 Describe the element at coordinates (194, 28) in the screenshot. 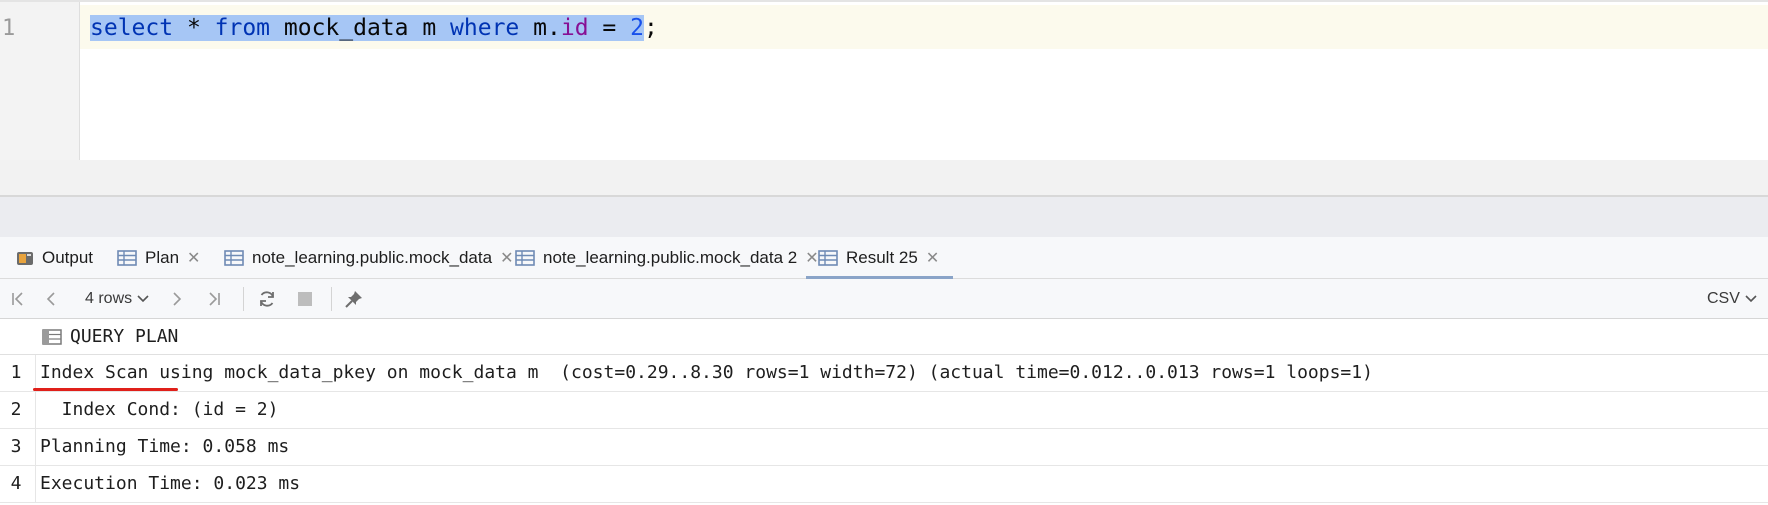

I see `token-star: *` at that location.